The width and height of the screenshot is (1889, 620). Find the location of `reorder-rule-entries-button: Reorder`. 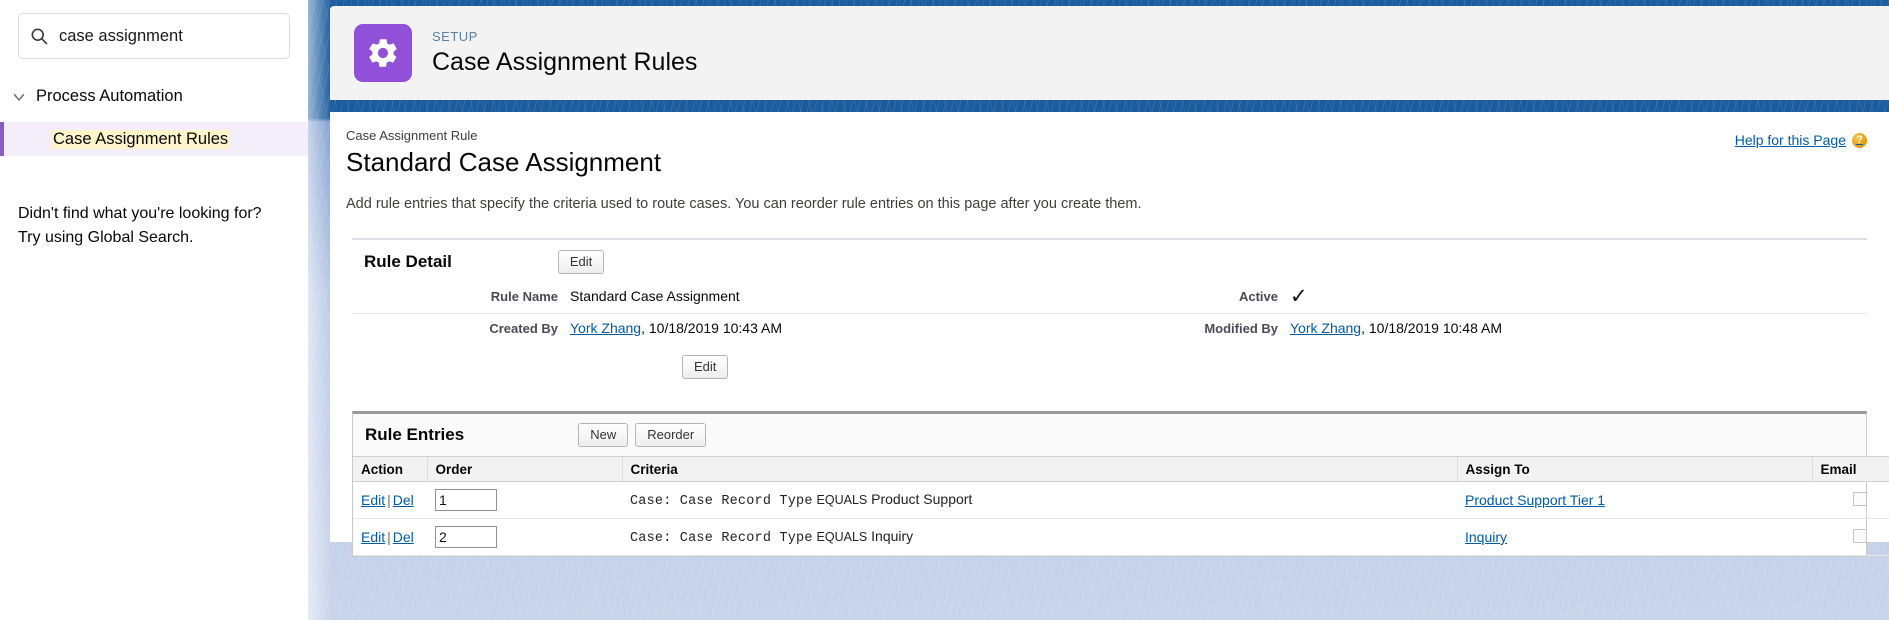

reorder-rule-entries-button: Reorder is located at coordinates (671, 435).